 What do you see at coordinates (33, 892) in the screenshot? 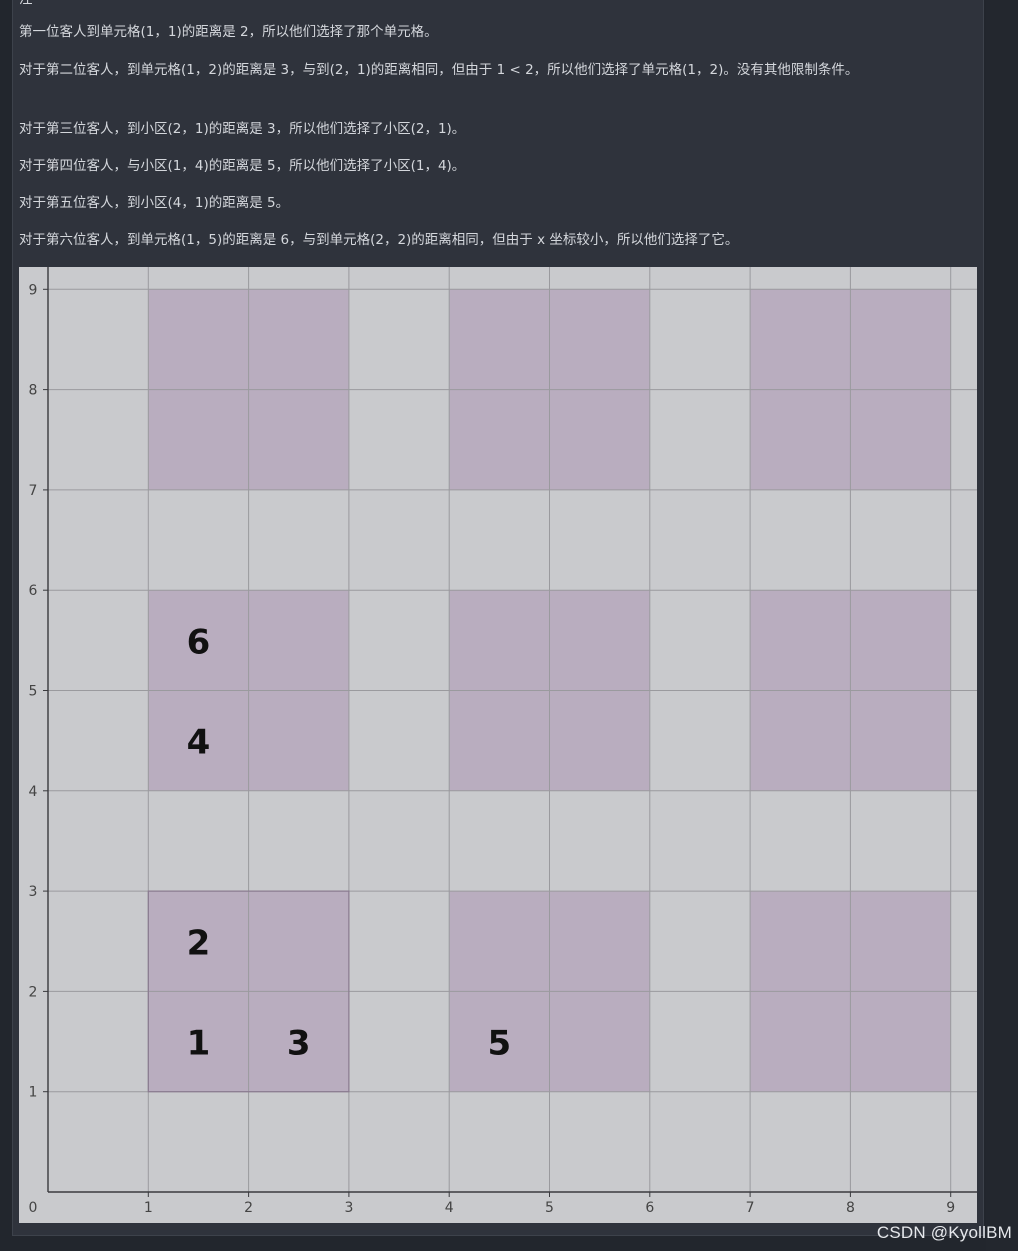
I see `y-tick-label-3: 3` at bounding box center [33, 892].